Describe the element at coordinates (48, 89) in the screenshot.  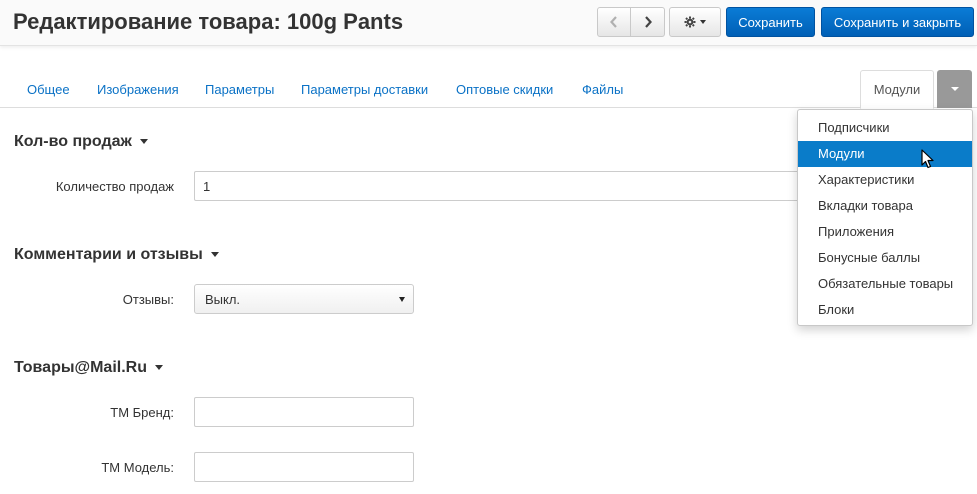
I see `tab-general: Общее` at that location.